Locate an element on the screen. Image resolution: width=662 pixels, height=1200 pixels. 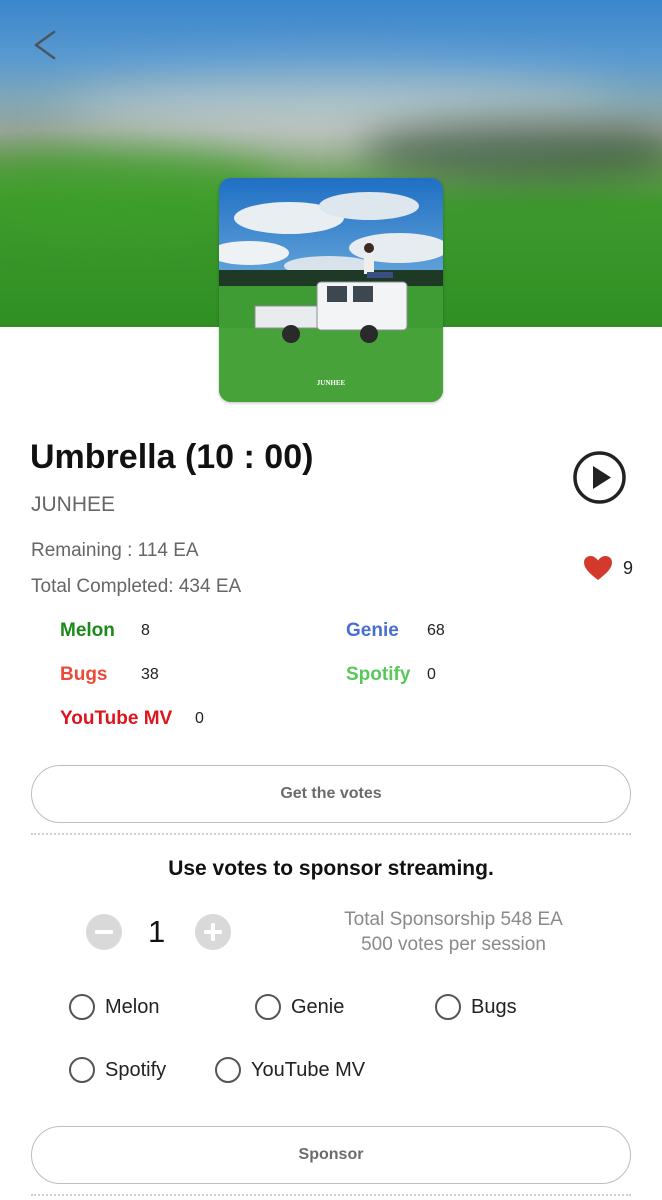
platform-melon-count: 8 is located at coordinates (145, 630).